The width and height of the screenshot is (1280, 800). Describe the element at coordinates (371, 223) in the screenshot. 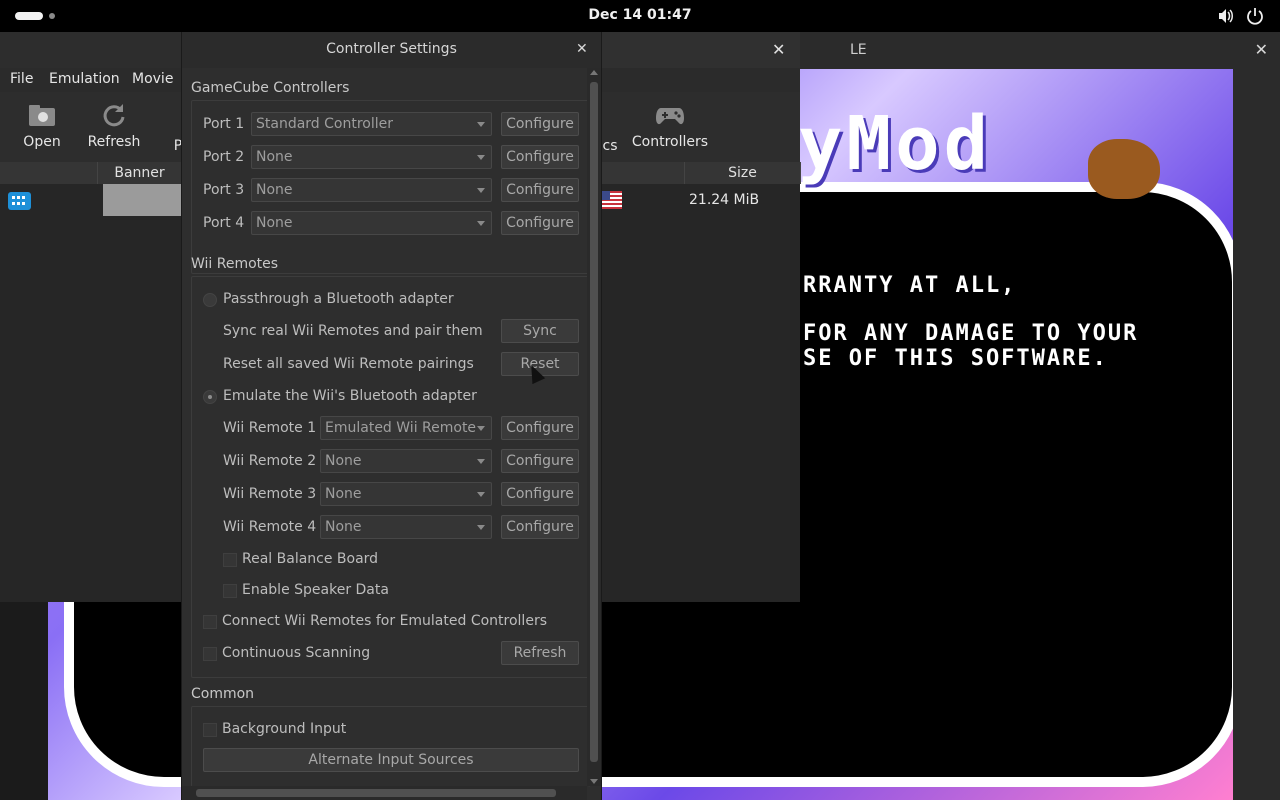

I see `port-4-select: None` at that location.